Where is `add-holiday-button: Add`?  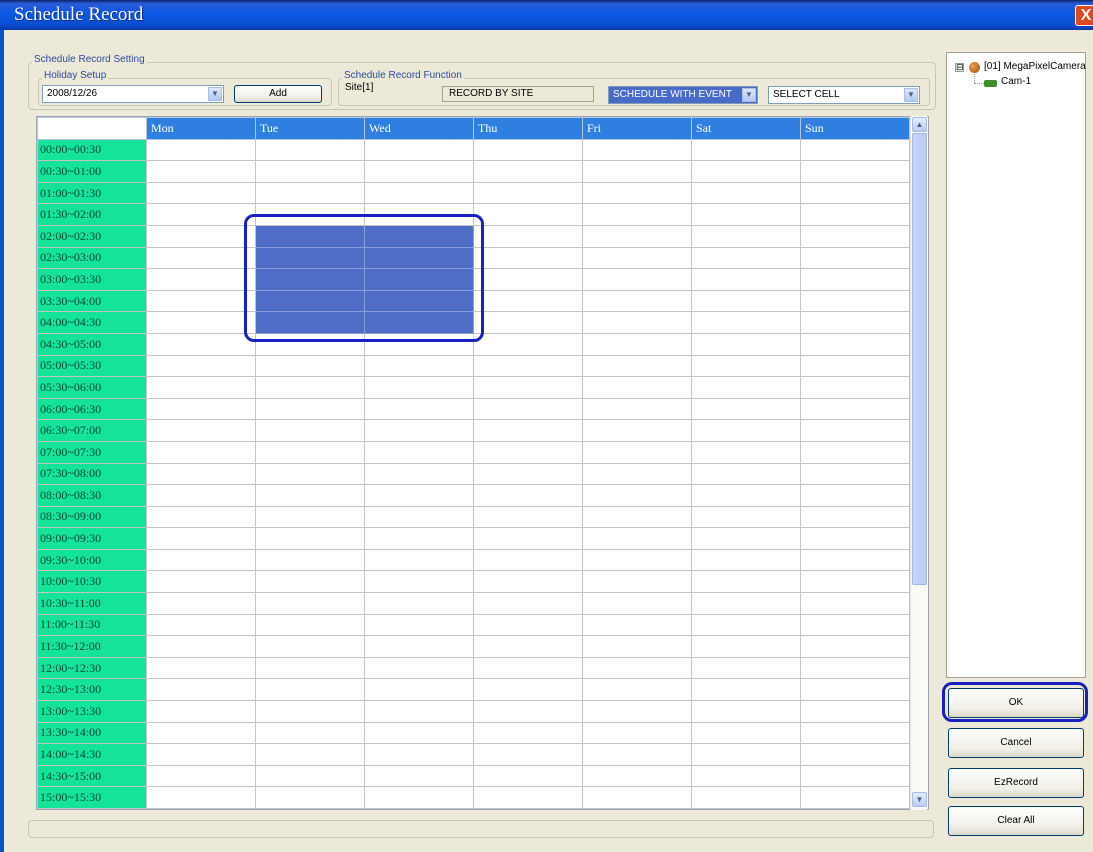 add-holiday-button: Add is located at coordinates (278, 94).